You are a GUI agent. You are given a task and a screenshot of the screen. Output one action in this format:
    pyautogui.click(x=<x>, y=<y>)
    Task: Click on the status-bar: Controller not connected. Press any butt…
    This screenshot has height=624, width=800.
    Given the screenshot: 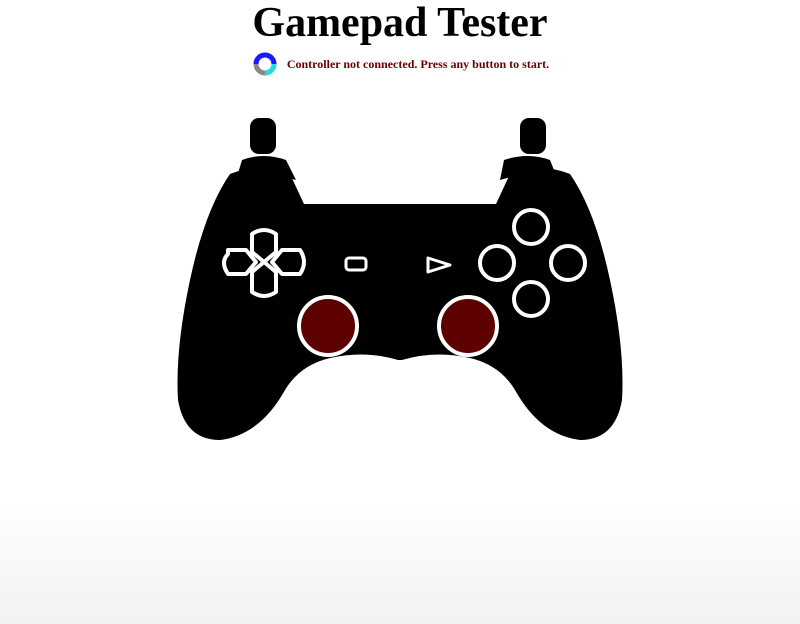 What is the action you would take?
    pyautogui.click(x=400, y=64)
    